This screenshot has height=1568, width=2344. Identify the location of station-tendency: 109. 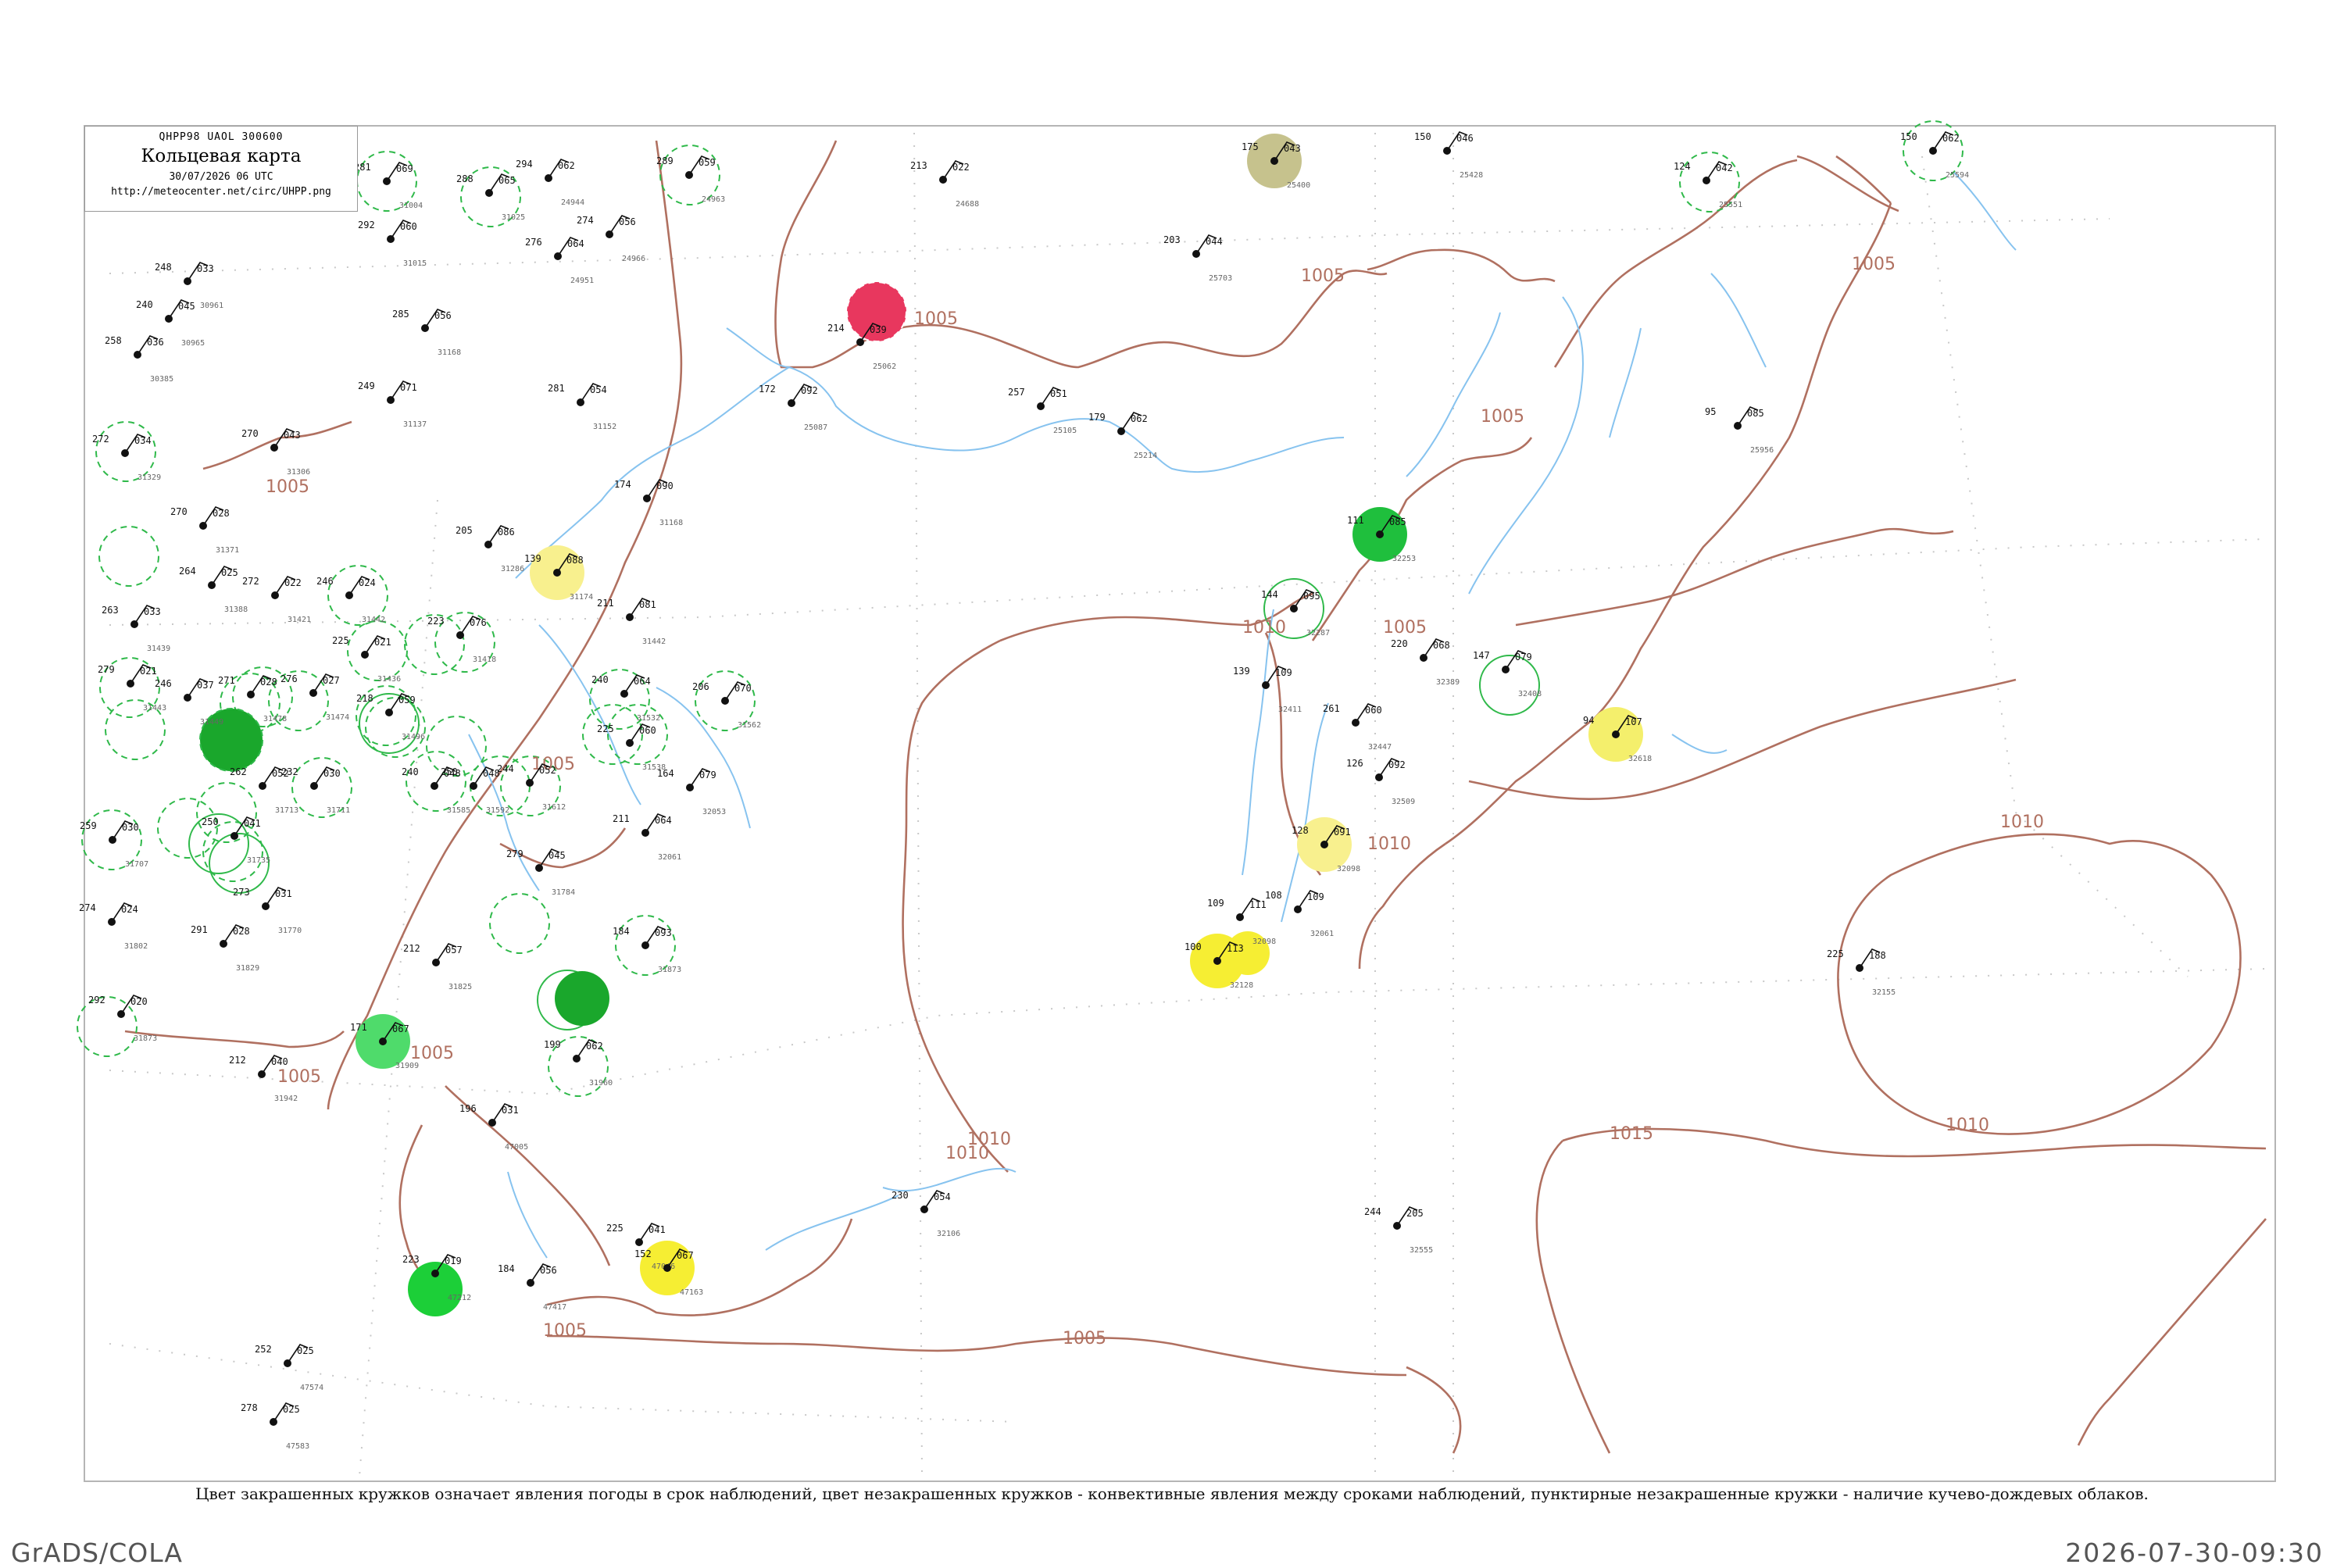
(1315, 897).